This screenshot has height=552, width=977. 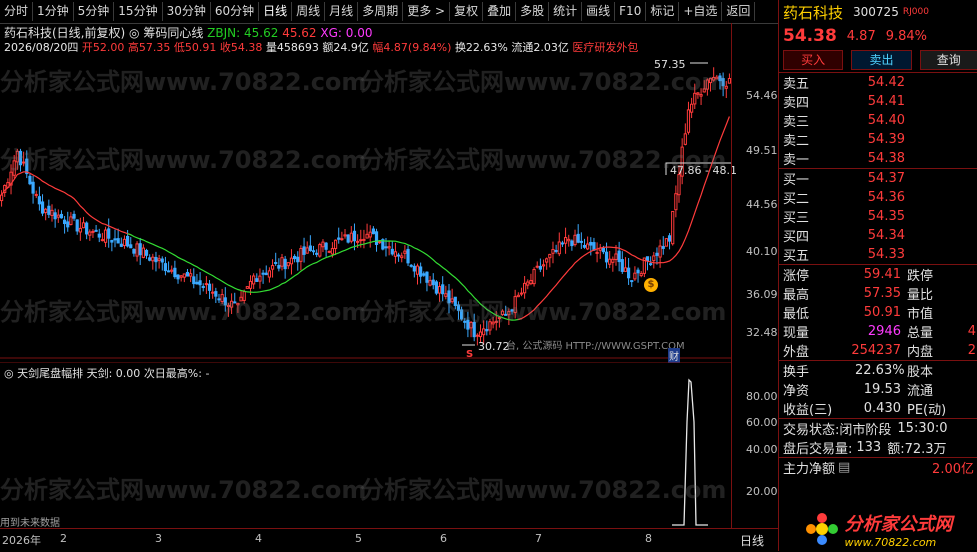 What do you see at coordinates (342, 11) in the screenshot?
I see `toolbar-item-8: 月线` at bounding box center [342, 11].